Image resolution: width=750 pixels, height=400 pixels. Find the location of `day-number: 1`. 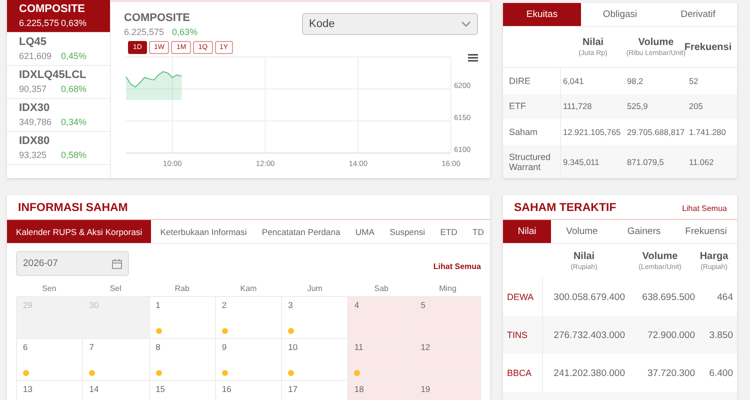

day-number: 1 is located at coordinates (158, 305).